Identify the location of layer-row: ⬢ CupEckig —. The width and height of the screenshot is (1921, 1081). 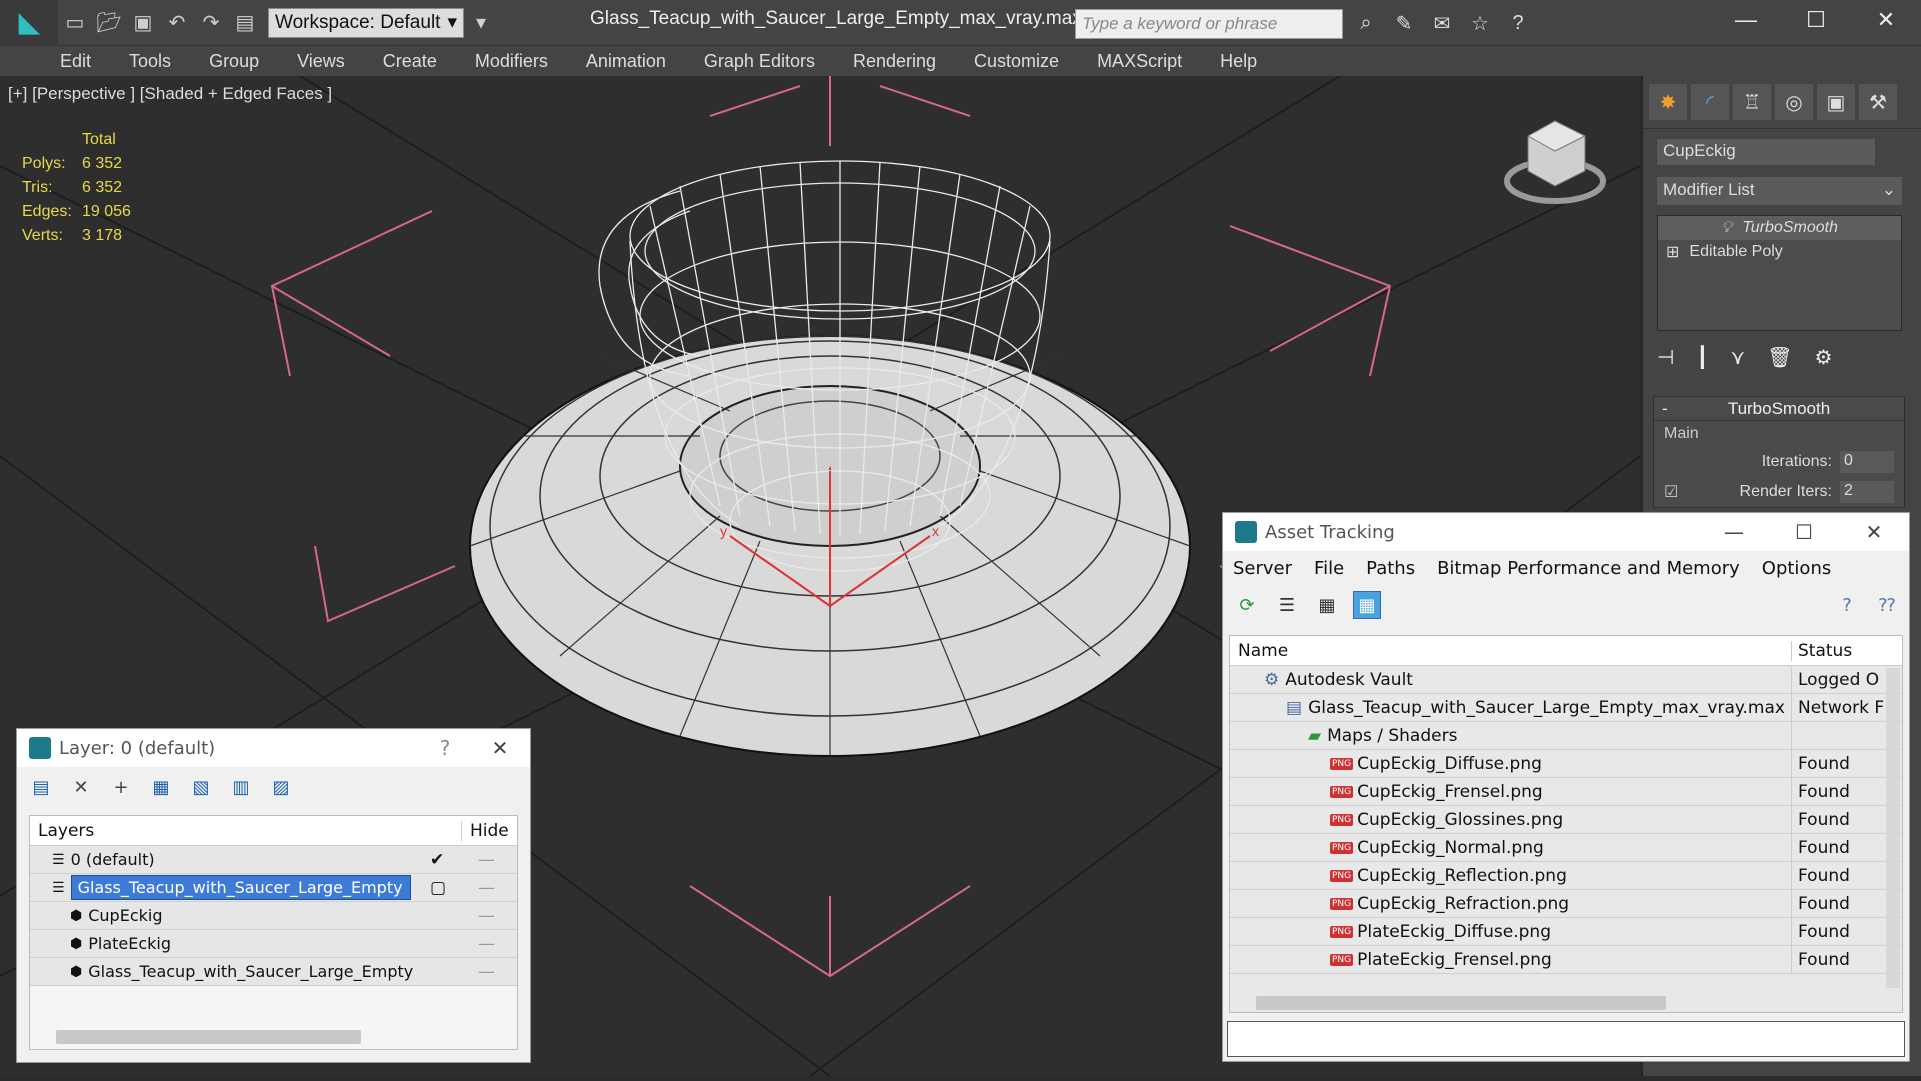
(273, 916).